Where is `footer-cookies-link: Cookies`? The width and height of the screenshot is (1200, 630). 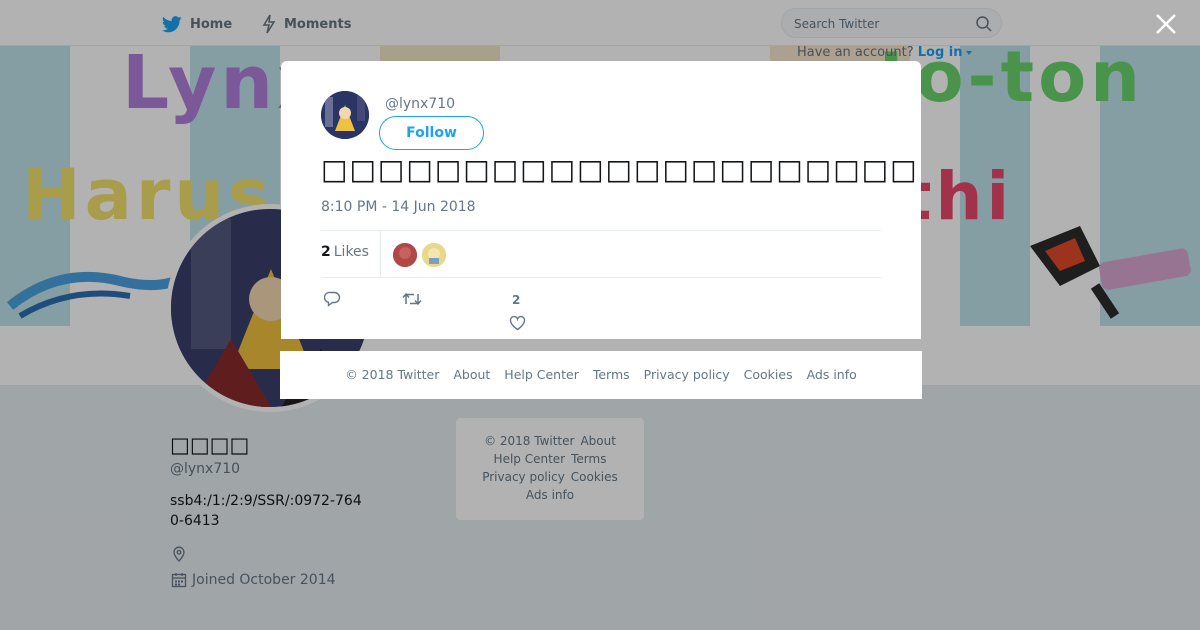 footer-cookies-link: Cookies is located at coordinates (768, 374).